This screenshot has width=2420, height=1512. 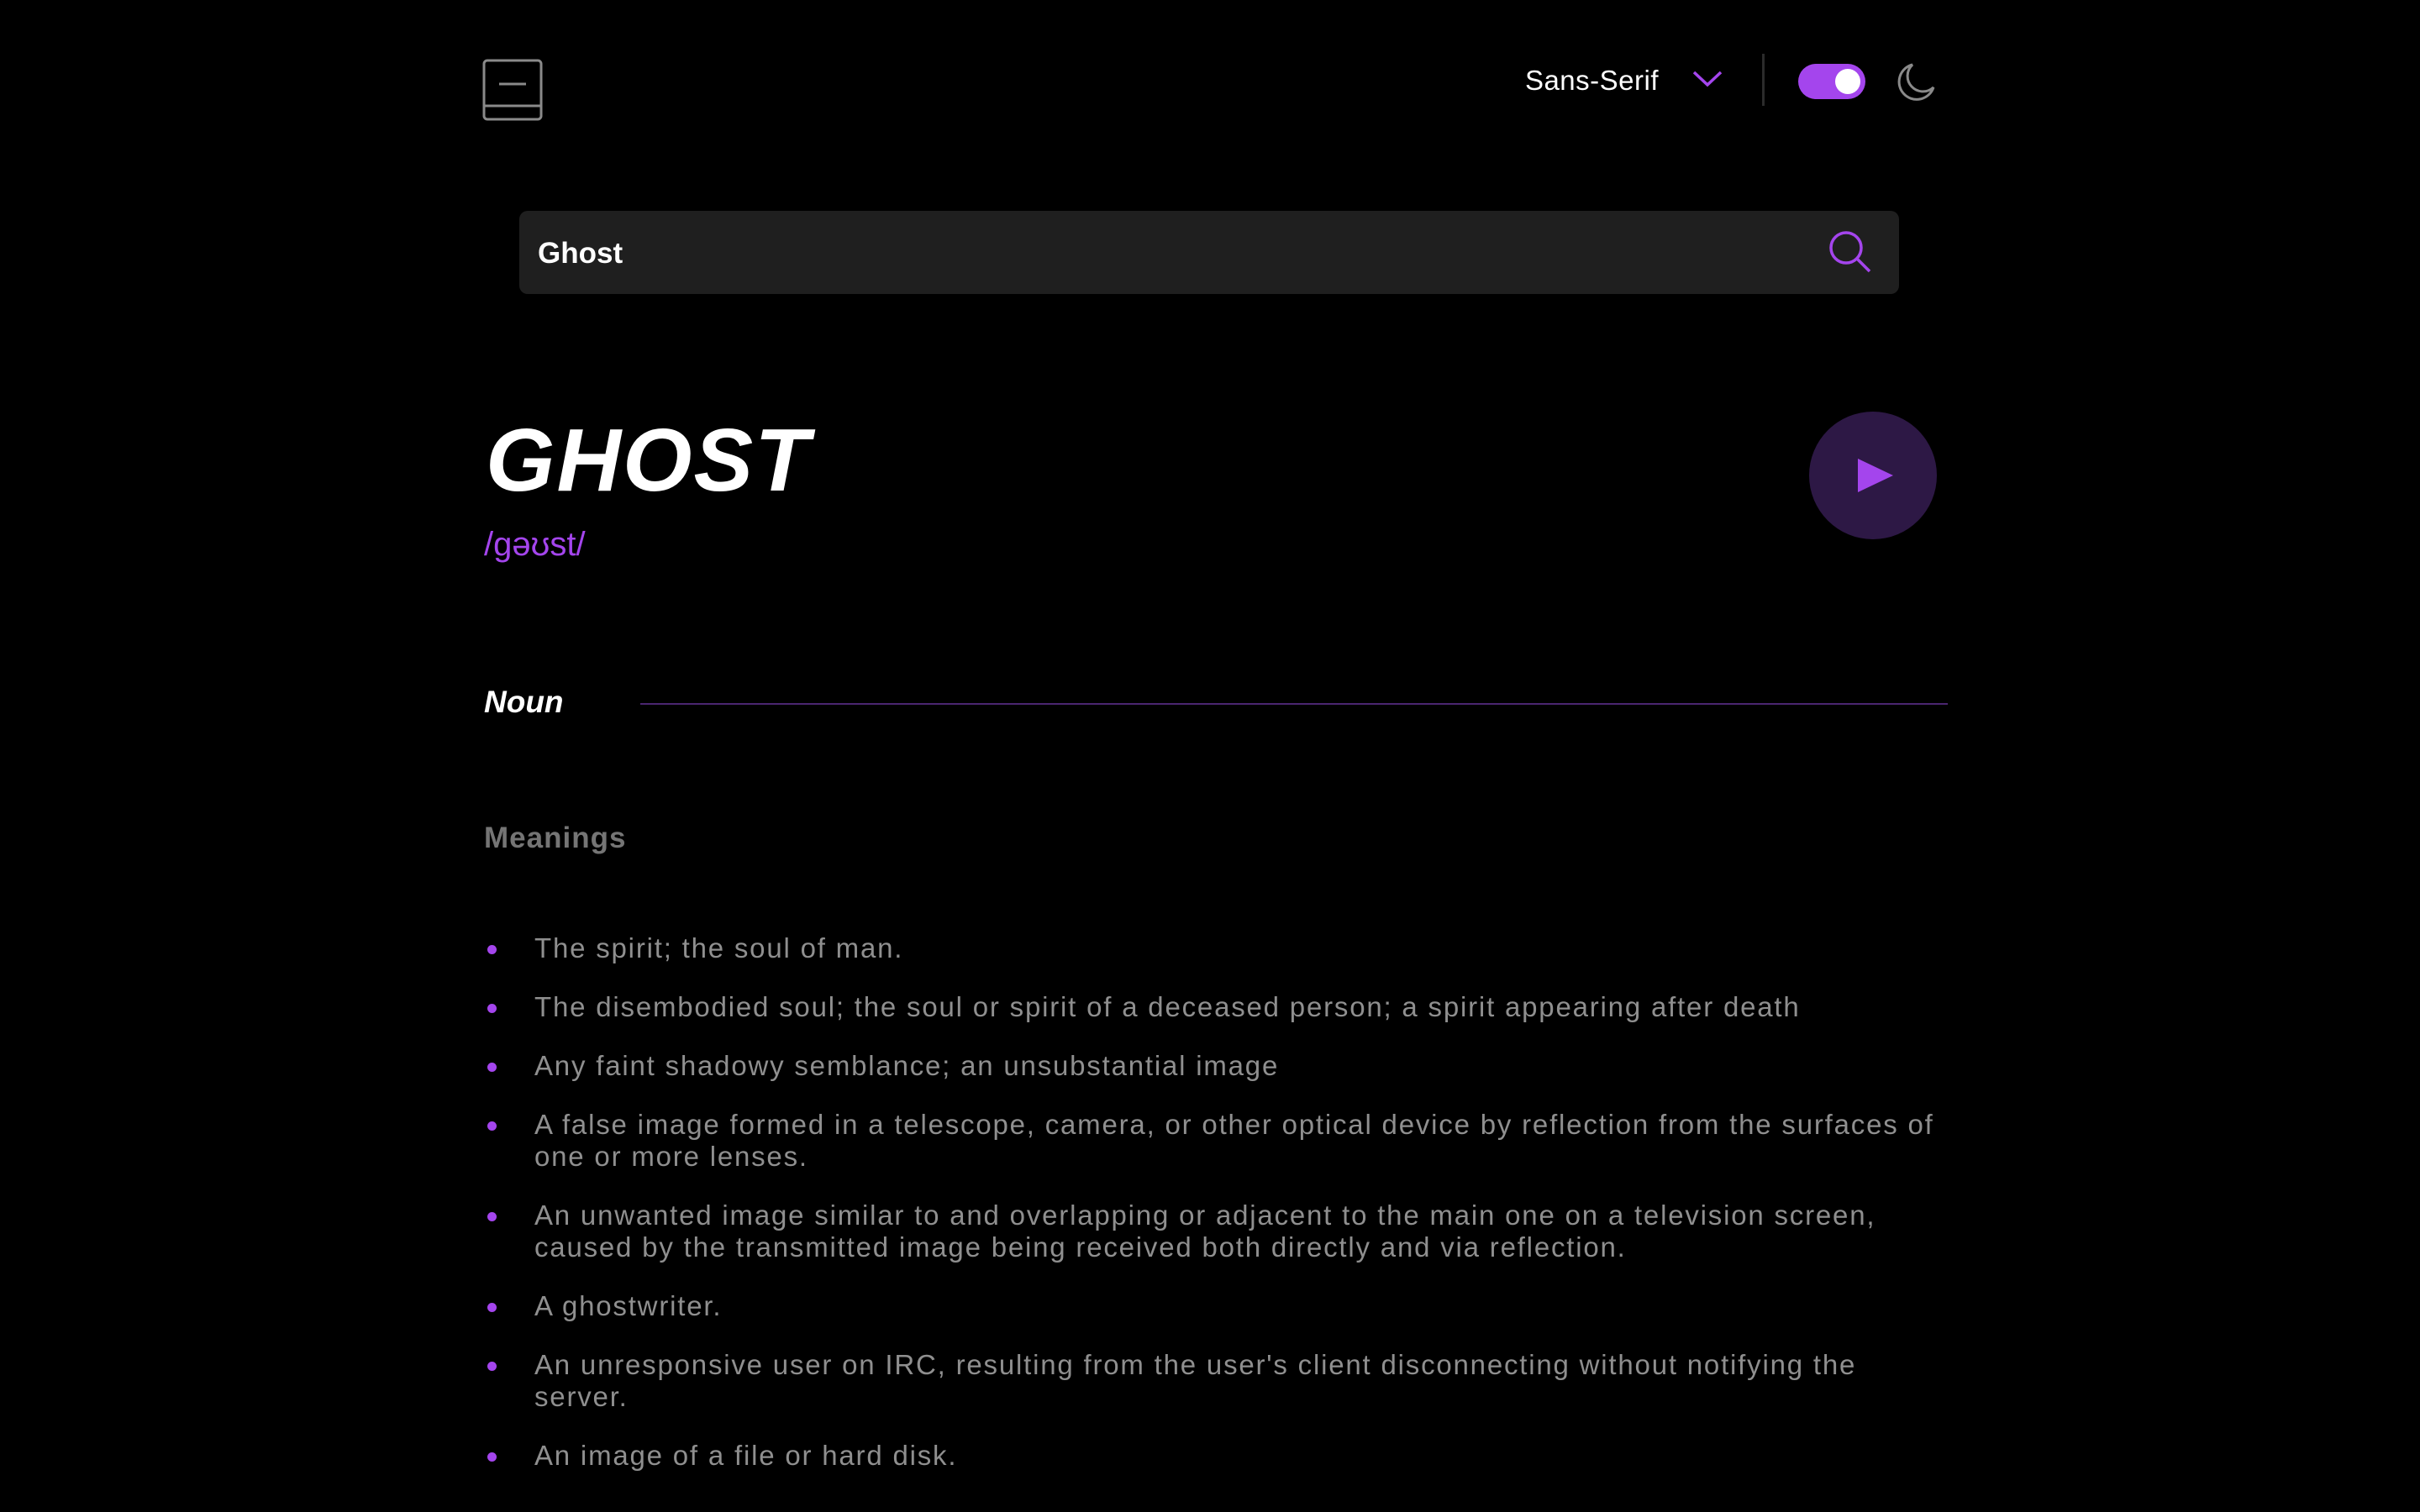 What do you see at coordinates (648, 460) in the screenshot?
I see `word-title: GHOST` at bounding box center [648, 460].